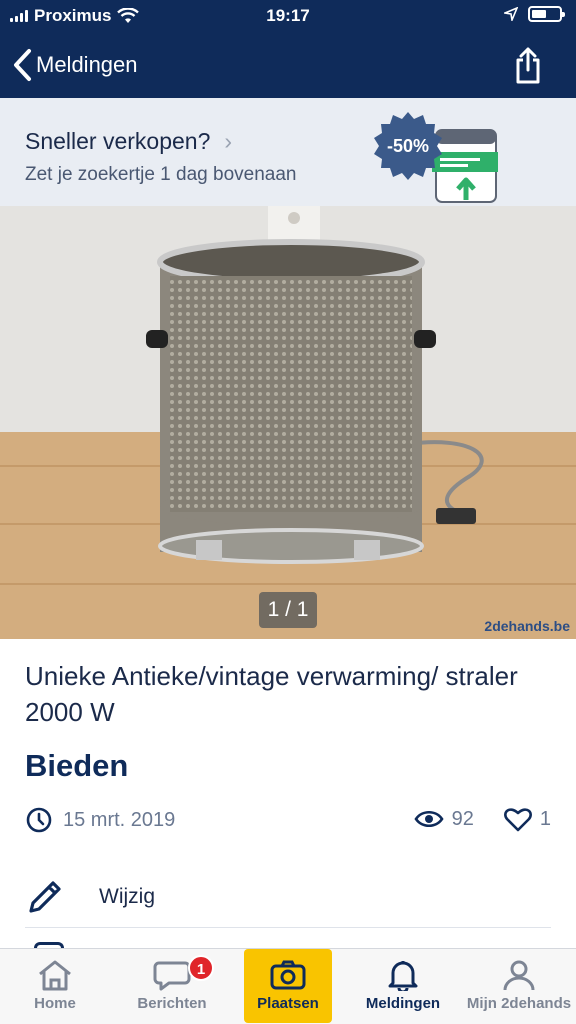 The width and height of the screenshot is (576, 1024). What do you see at coordinates (55, 975) in the screenshot?
I see `home-icon` at bounding box center [55, 975].